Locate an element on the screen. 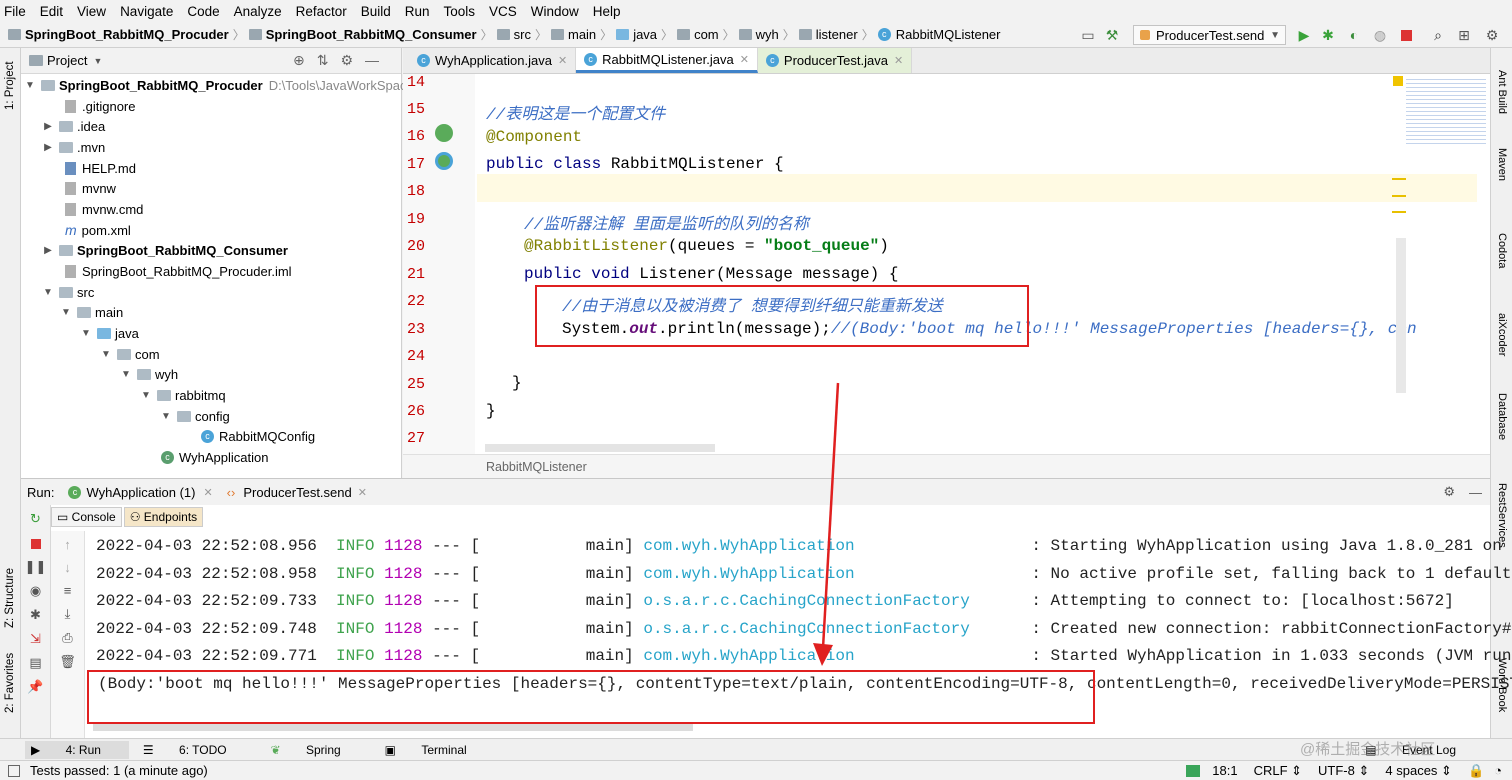 The height and width of the screenshot is (780, 1512). code-line-20: @RabbitListener(queues = "boot_queue") is located at coordinates (706, 246).